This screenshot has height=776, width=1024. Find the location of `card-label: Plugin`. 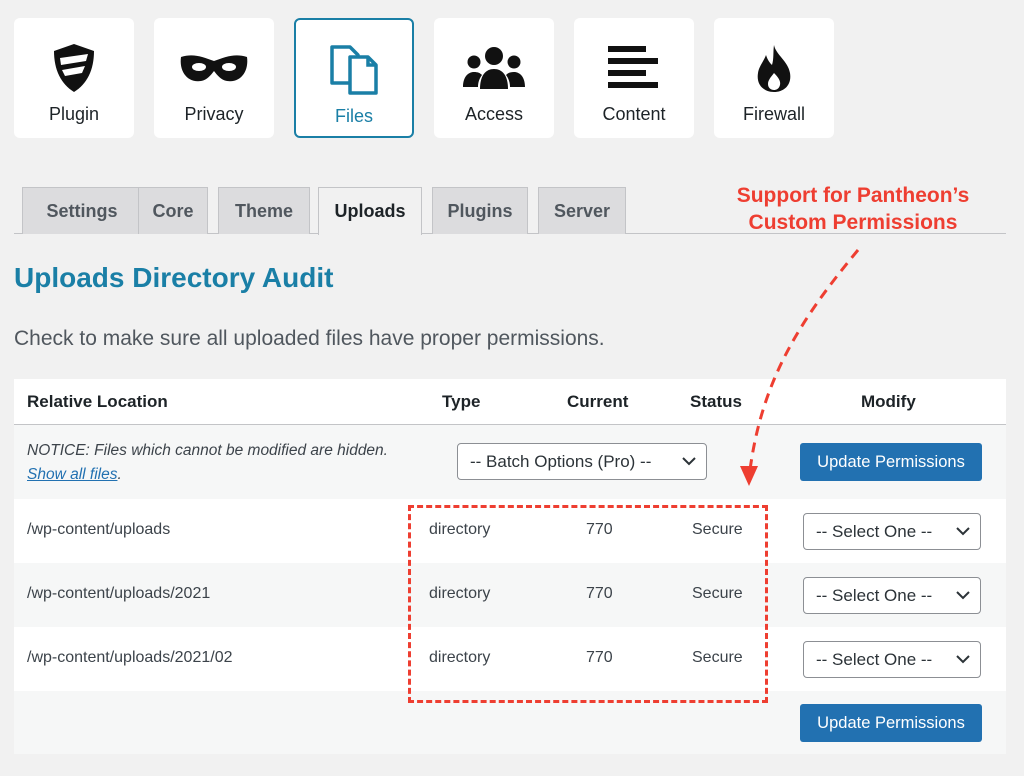

card-label: Plugin is located at coordinates (74, 114).